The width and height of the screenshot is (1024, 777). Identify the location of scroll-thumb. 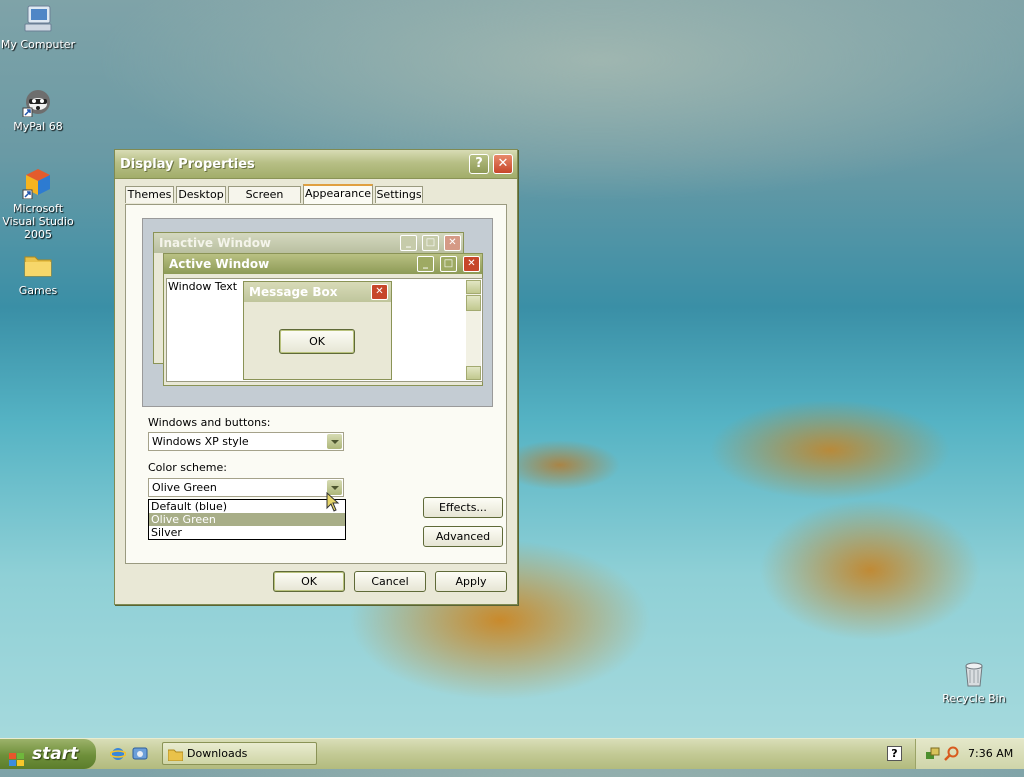
(473, 303).